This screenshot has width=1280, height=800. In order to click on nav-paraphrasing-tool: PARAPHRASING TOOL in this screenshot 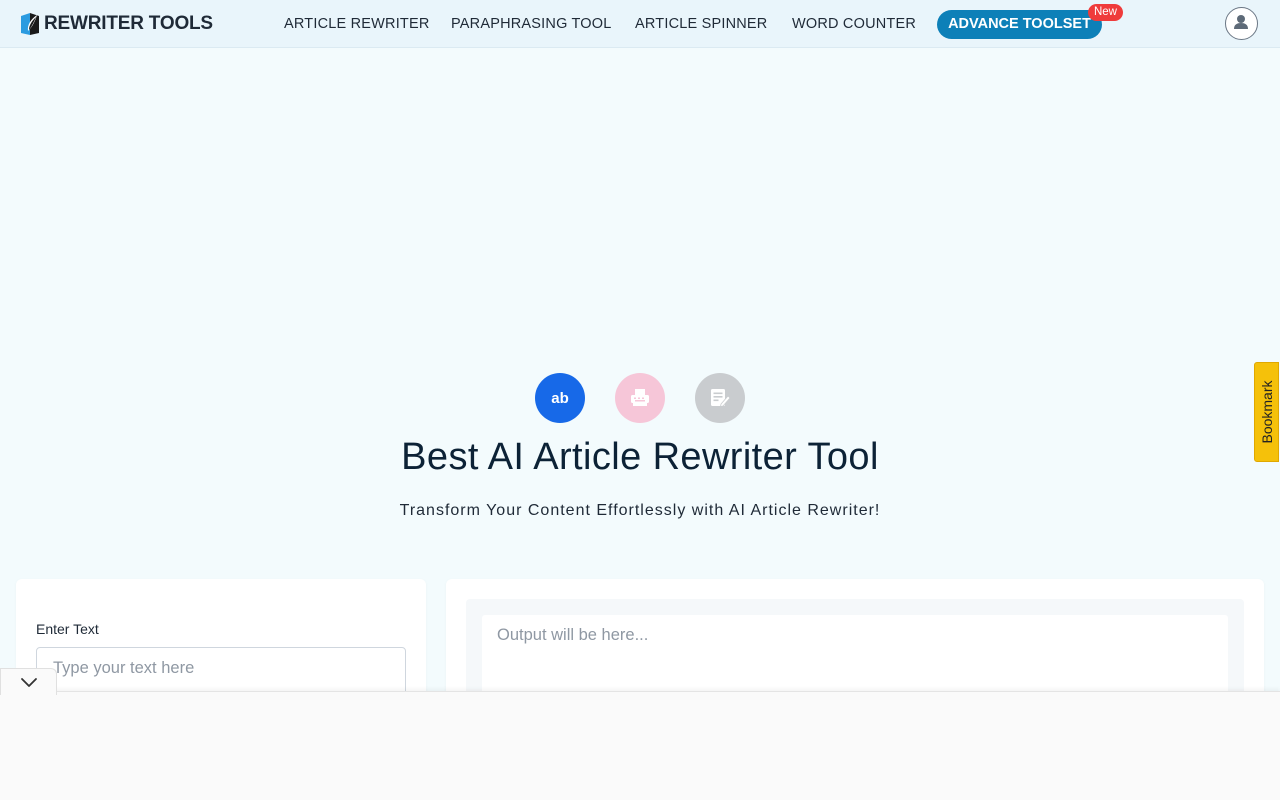, I will do `click(531, 24)`.